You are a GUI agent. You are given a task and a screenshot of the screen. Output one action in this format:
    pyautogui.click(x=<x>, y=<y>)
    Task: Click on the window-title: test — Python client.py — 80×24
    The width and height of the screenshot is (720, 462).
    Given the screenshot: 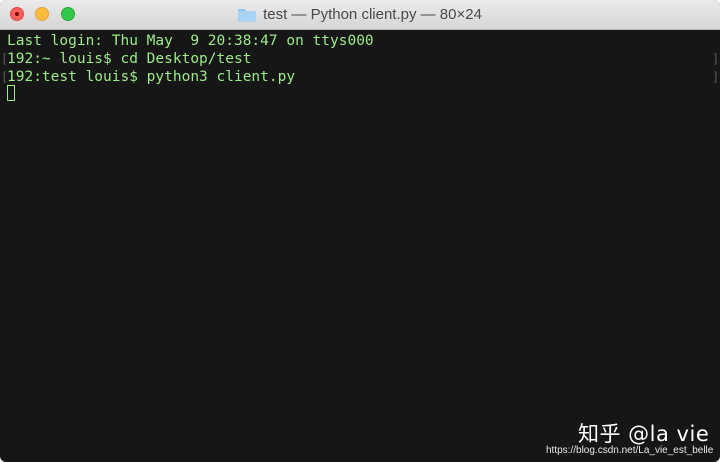 What is the action you would take?
    pyautogui.click(x=360, y=14)
    